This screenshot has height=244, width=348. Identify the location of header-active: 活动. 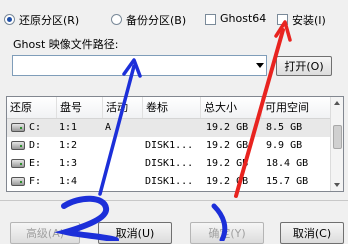
(123, 107).